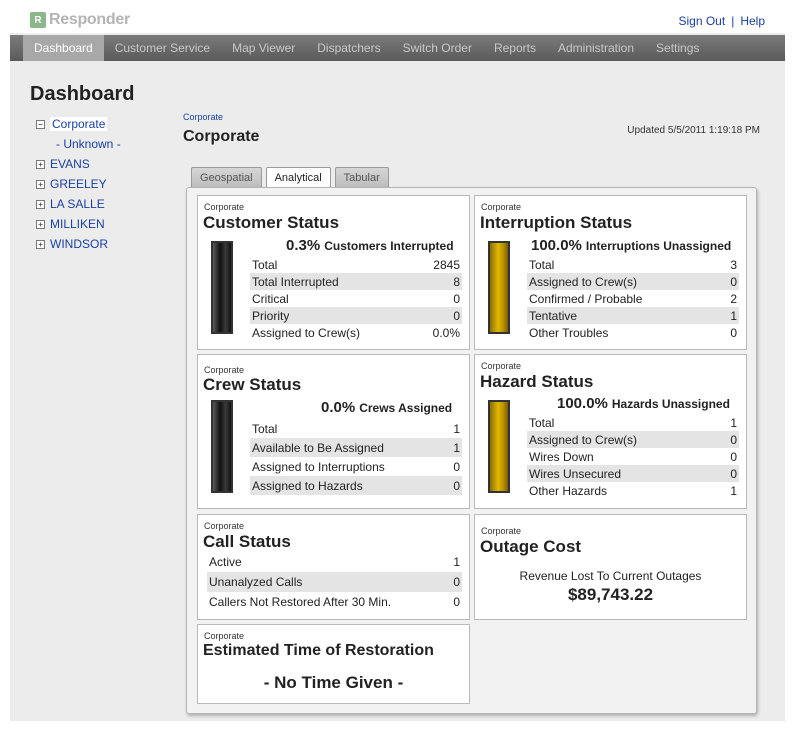 The height and width of the screenshot is (733, 795). I want to click on stat-row: Total 2845, so click(356, 264).